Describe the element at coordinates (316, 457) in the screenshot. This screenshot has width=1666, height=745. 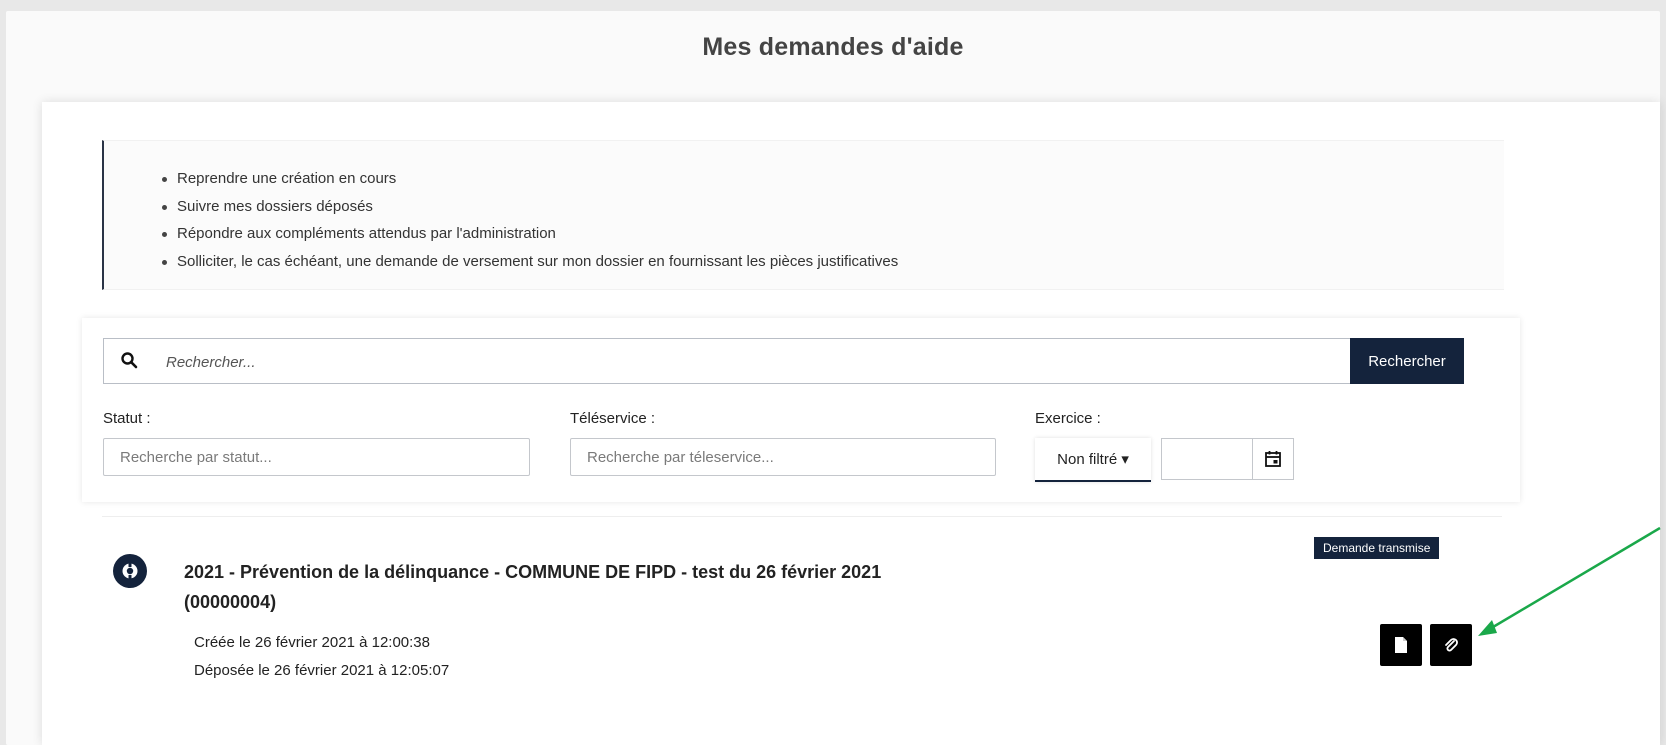
I see `statut-input` at that location.